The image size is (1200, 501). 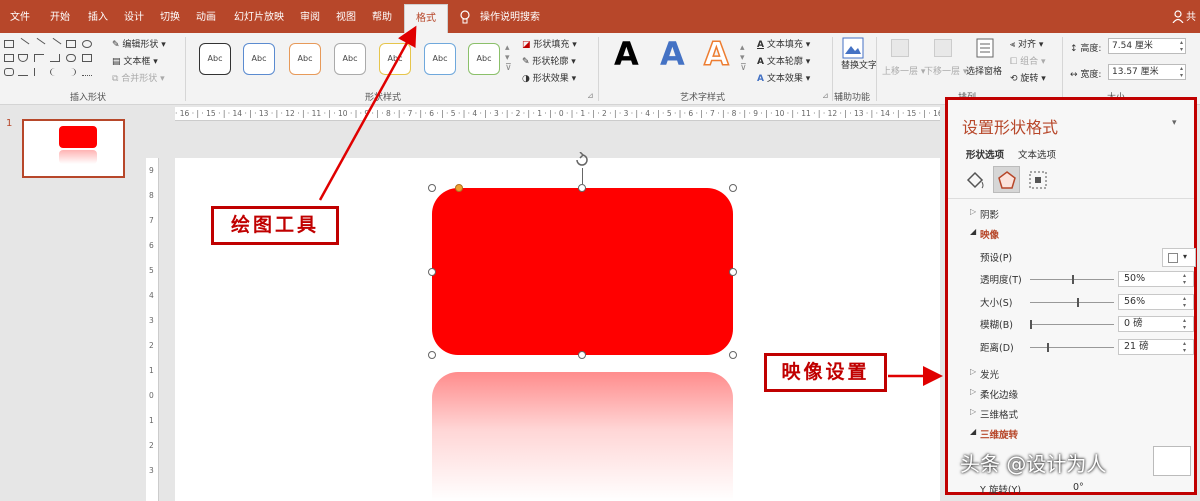 I want to click on callout-reflection-settings: 映像设置, so click(x=825, y=372).